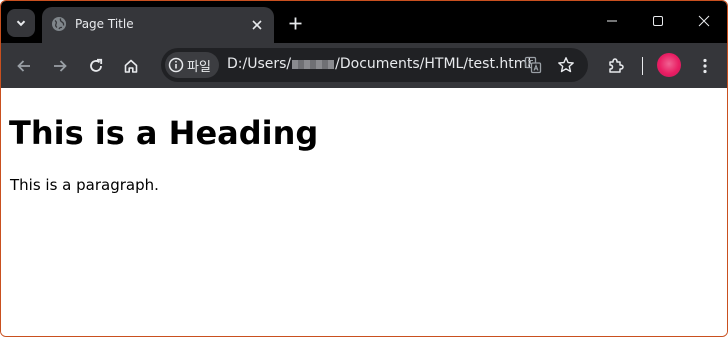  I want to click on browser-toolbar: 파일 D:/Users/ /Documents/HTML/test.html, so click(364, 65).